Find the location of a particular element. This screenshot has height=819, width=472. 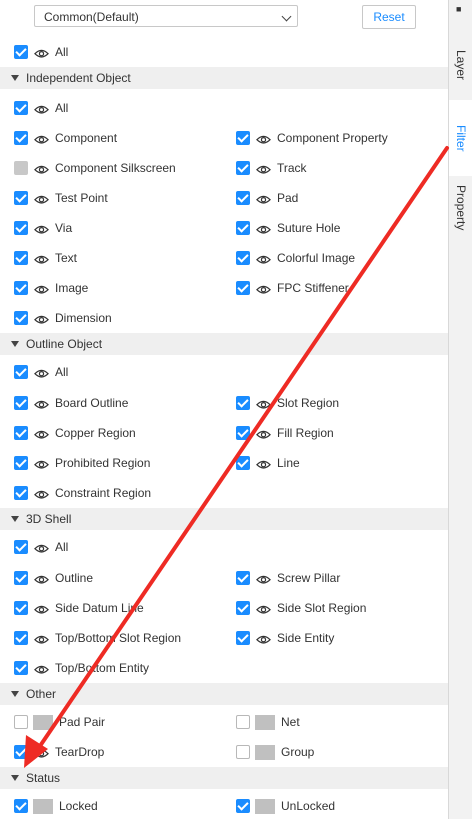

filter-option-colorful-image: Colorful Image is located at coordinates (295, 258).